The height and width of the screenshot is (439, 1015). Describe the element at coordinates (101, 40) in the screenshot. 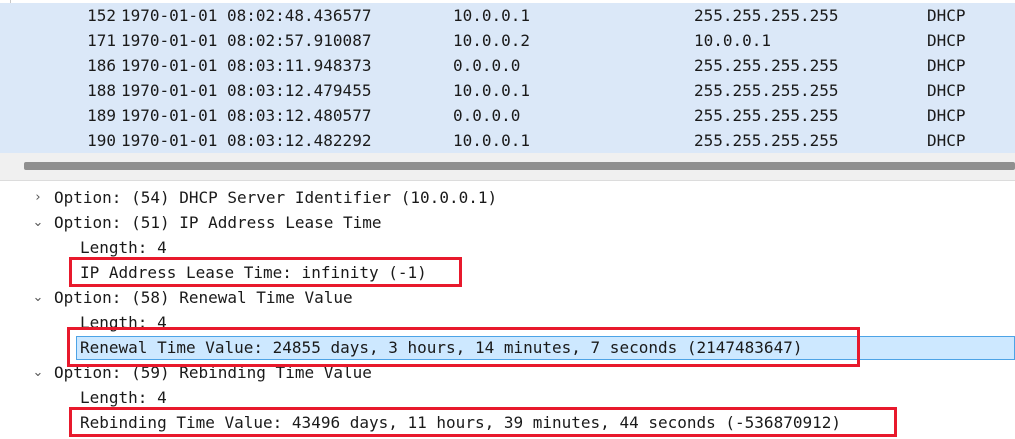

I see `packet-number: 171` at that location.